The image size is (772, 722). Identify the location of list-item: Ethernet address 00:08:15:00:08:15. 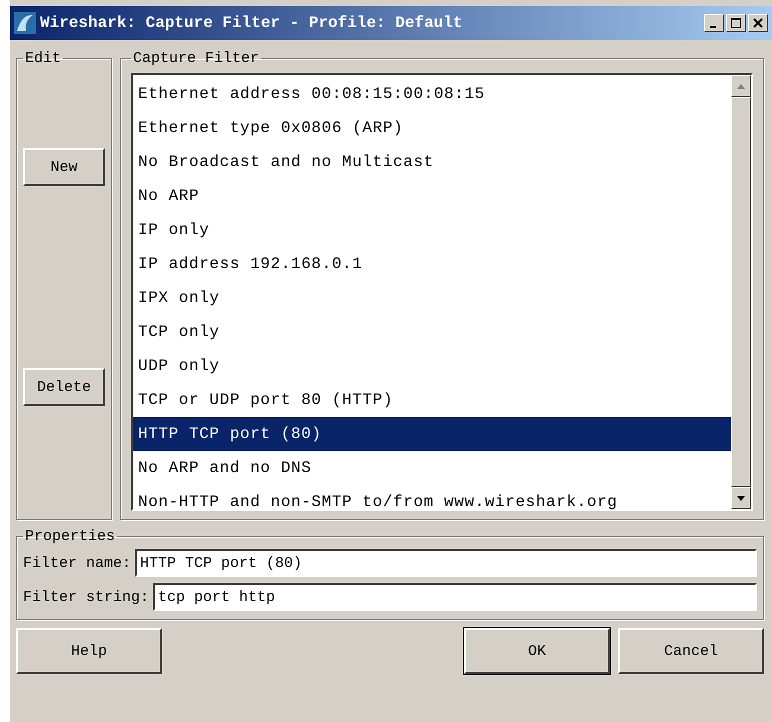
(432, 94).